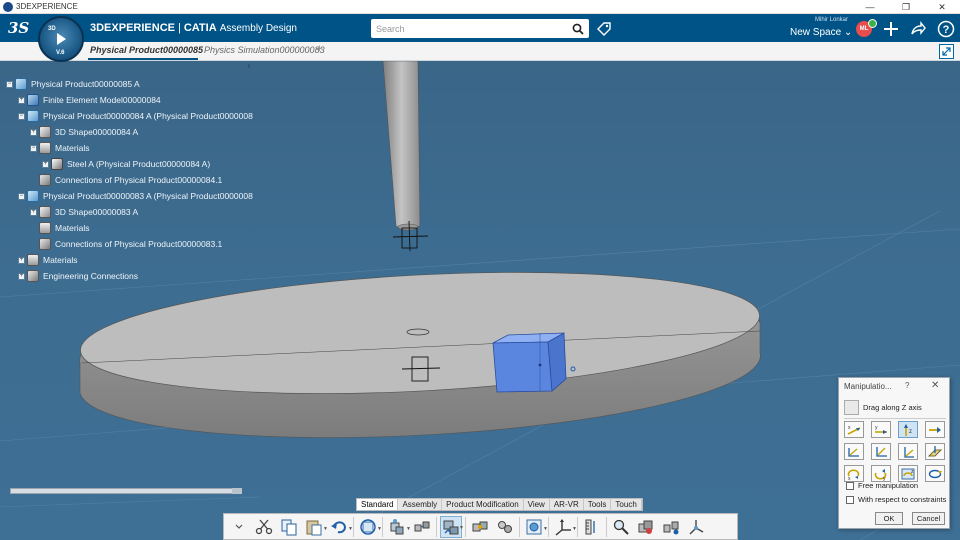 The width and height of the screenshot is (960, 540). I want to click on fix-together-button, so click(505, 527).